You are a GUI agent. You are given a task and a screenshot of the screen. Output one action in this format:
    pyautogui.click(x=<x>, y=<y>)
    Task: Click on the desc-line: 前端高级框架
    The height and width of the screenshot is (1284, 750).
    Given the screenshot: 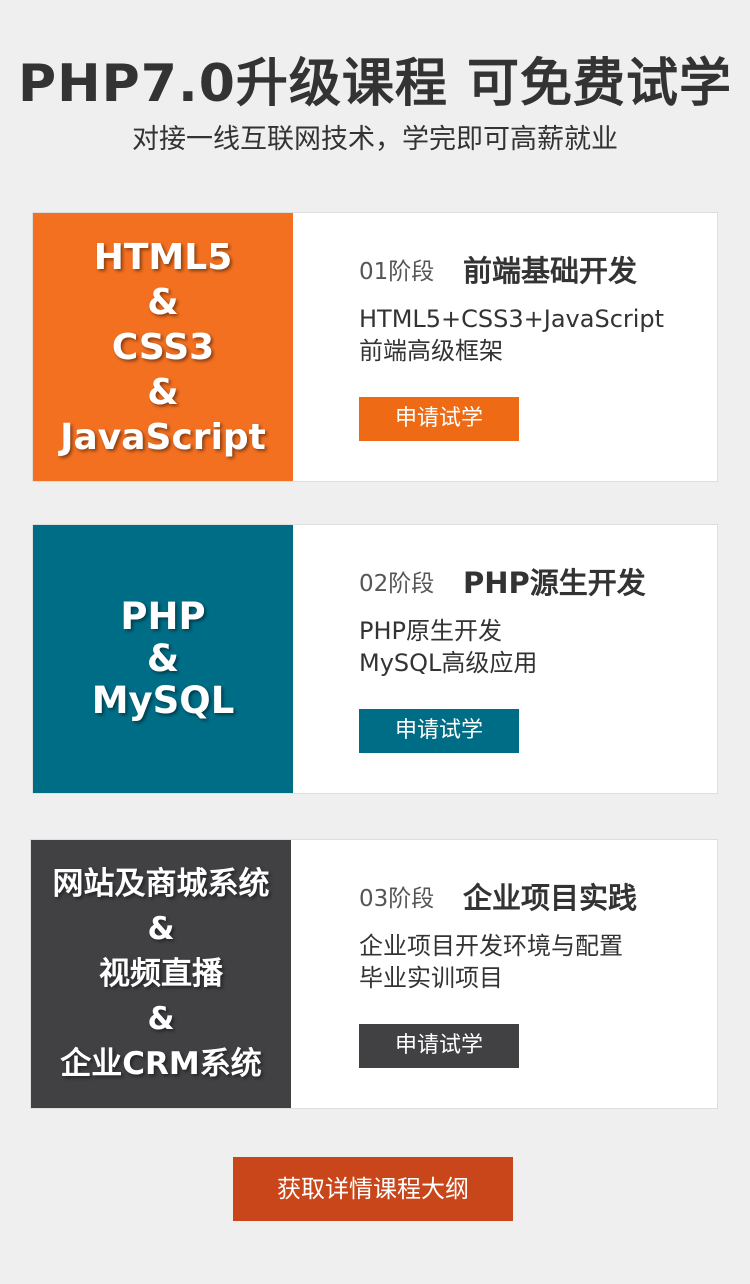 What is the action you would take?
    pyautogui.click(x=431, y=351)
    